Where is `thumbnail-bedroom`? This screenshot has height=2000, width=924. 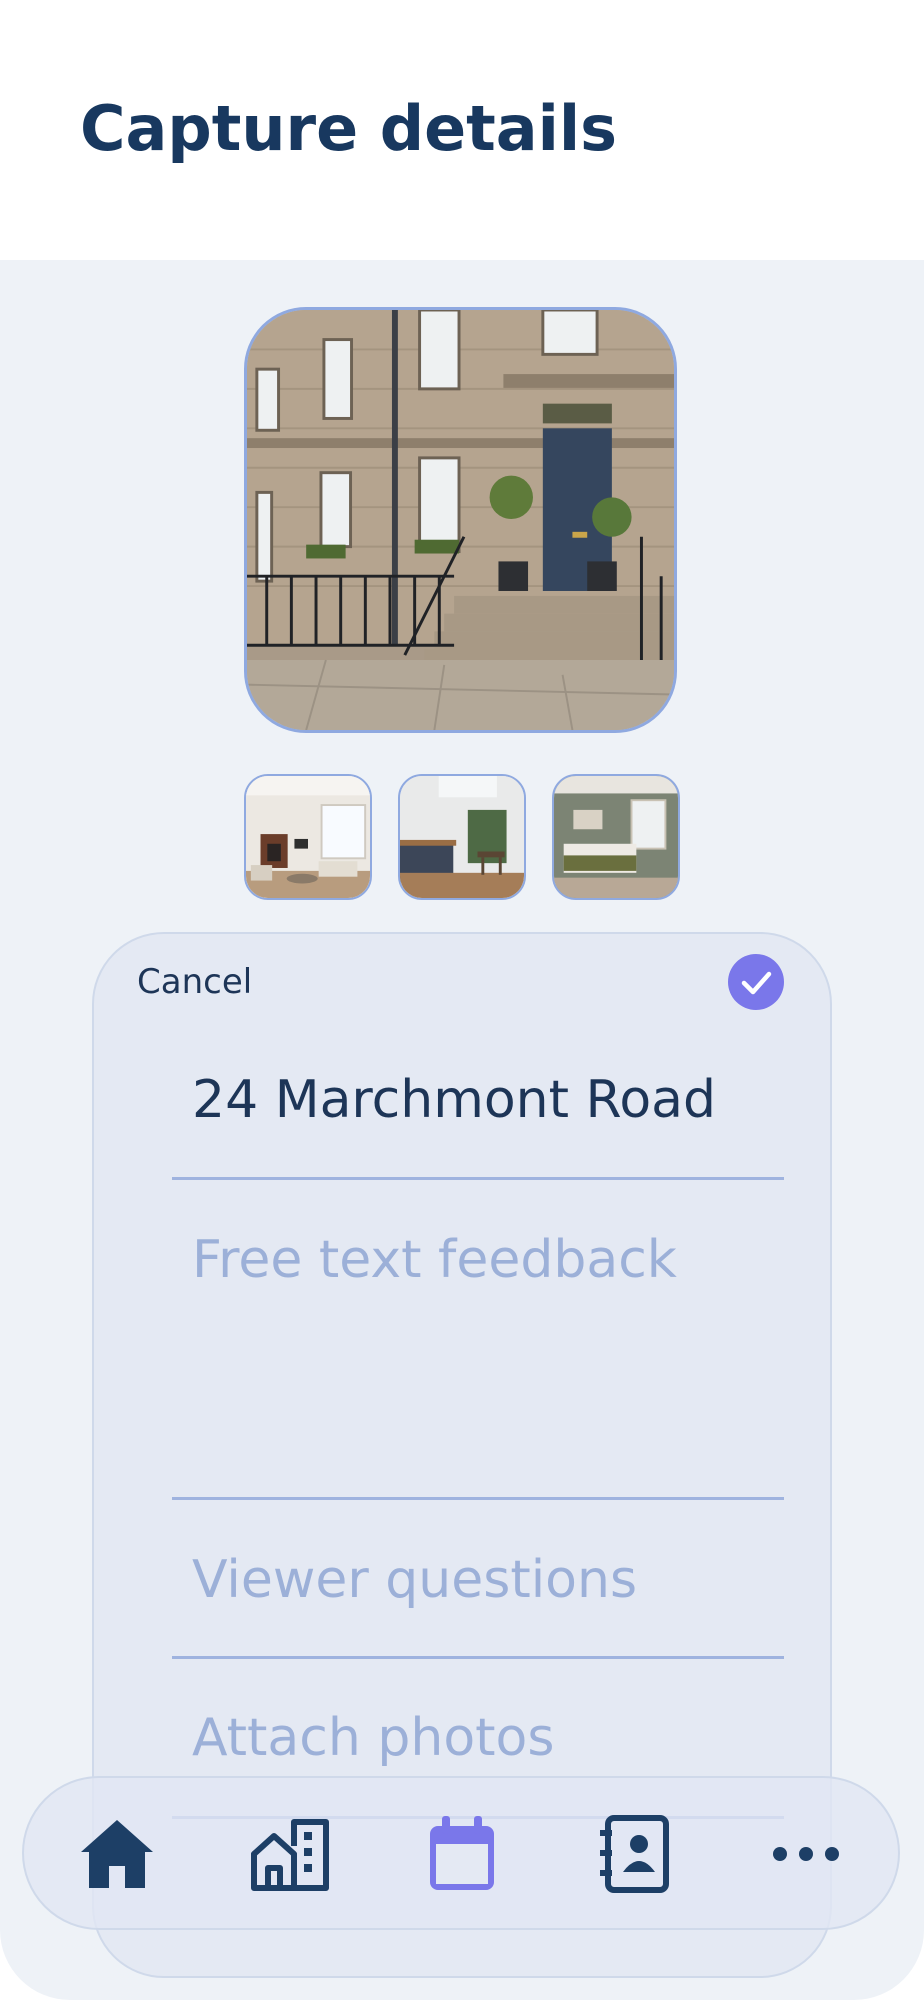
thumbnail-bedroom is located at coordinates (616, 837).